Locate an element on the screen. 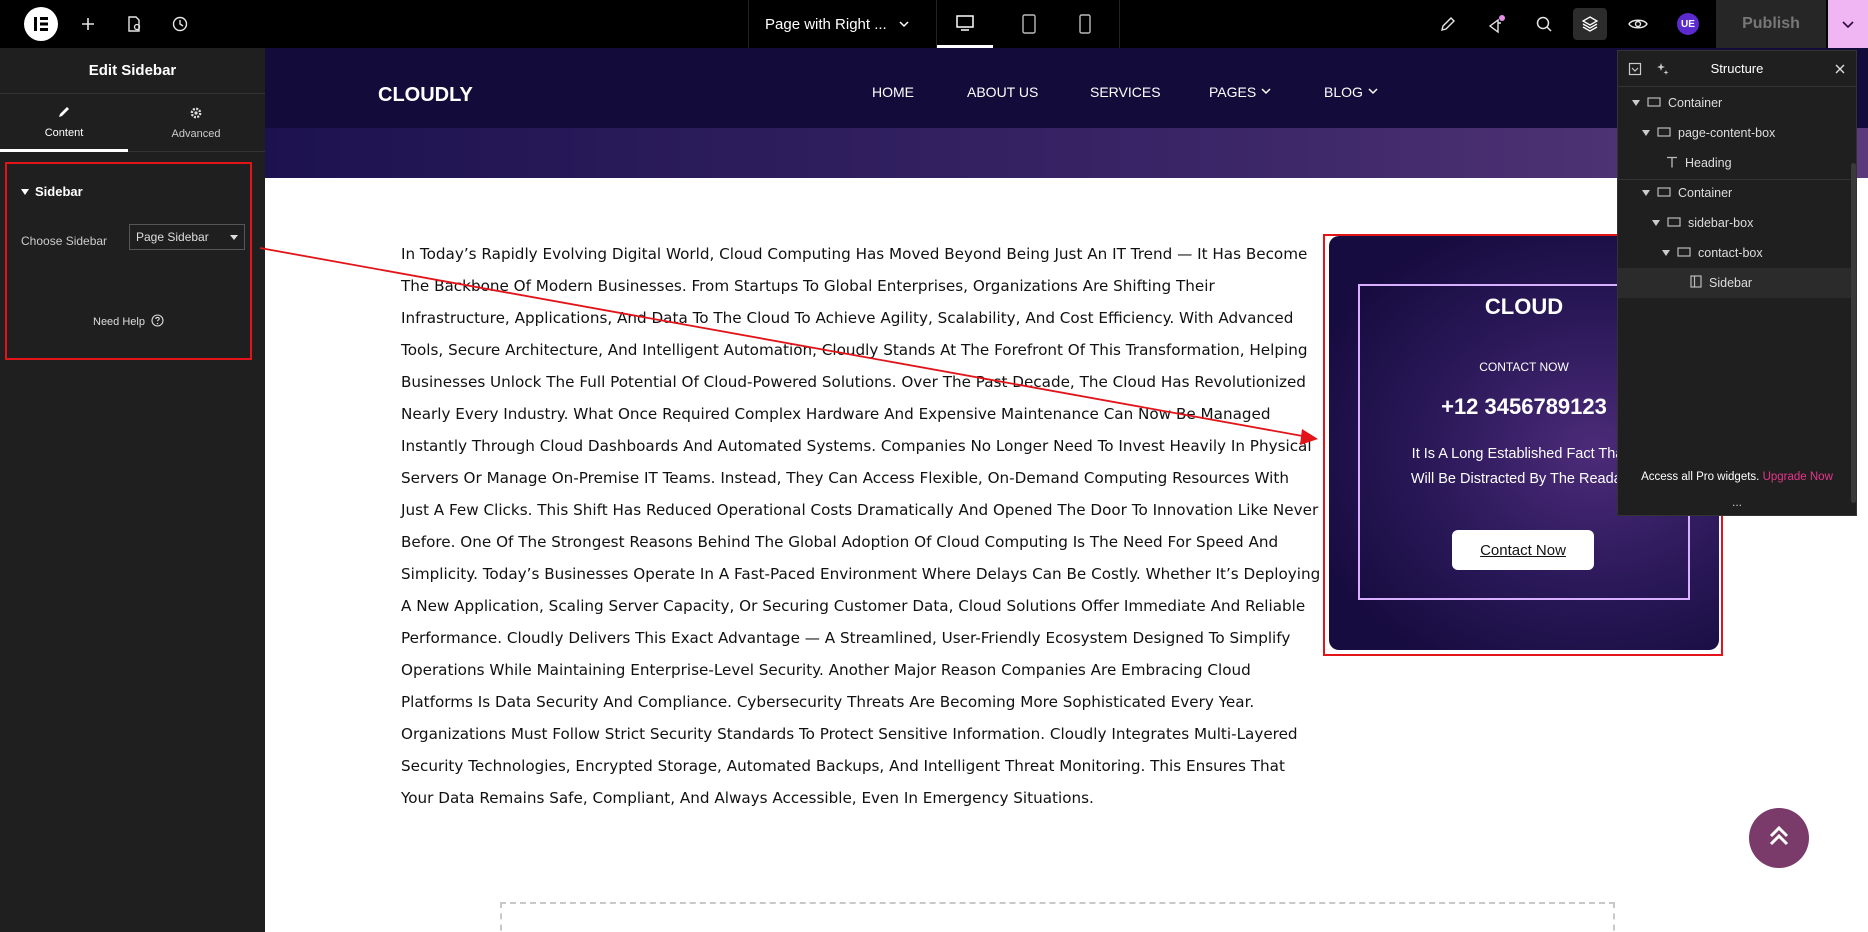 The height and width of the screenshot is (932, 1868). choose-sidebar-value: Page Sidebar is located at coordinates (172, 237).